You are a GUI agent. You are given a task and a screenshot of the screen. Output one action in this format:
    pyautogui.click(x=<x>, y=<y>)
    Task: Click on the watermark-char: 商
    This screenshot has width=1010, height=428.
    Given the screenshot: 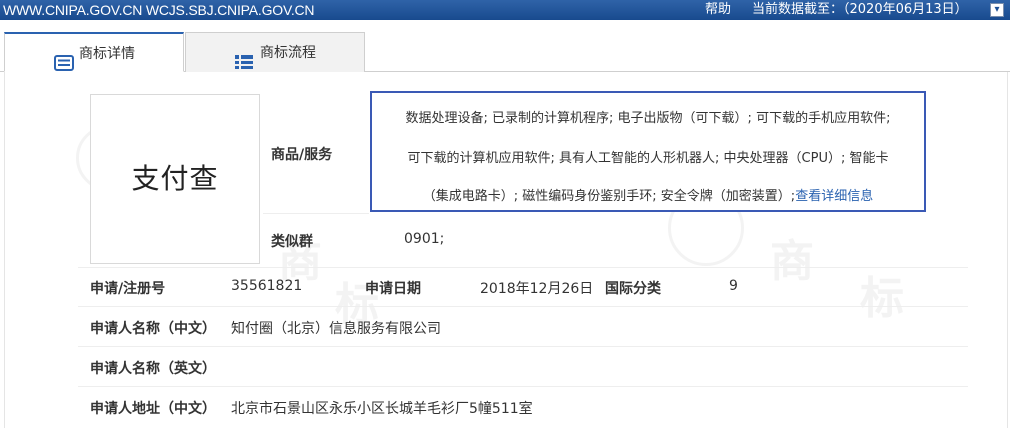 What is the action you would take?
    pyautogui.click(x=792, y=261)
    